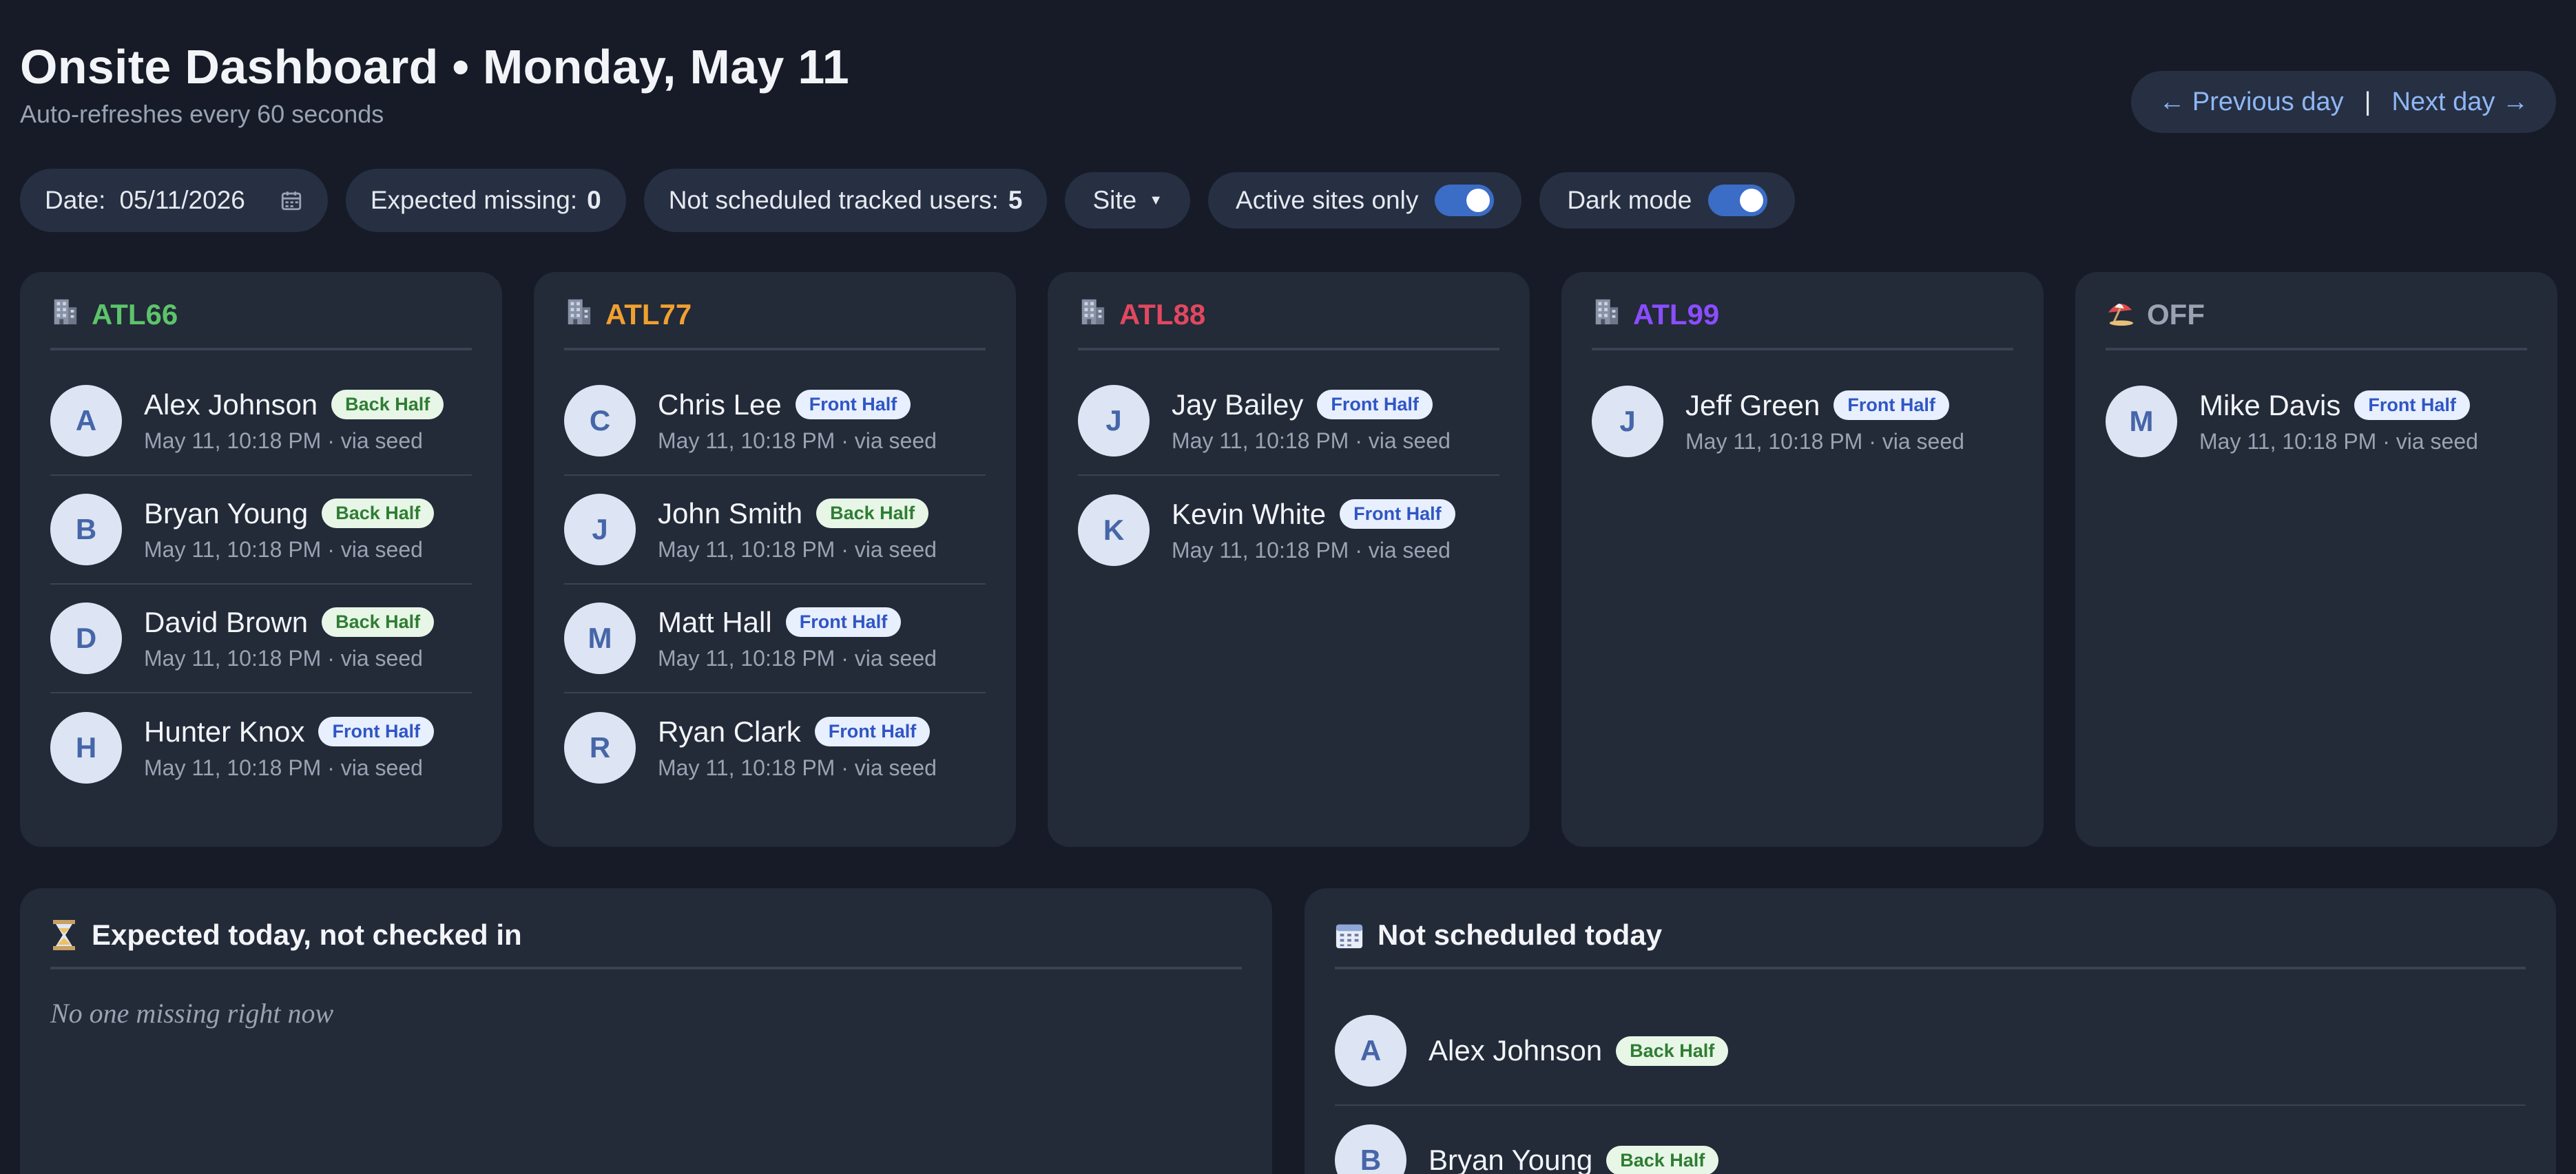 This screenshot has height=1174, width=2576. What do you see at coordinates (594, 200) in the screenshot?
I see `expected-missing-count: 0` at bounding box center [594, 200].